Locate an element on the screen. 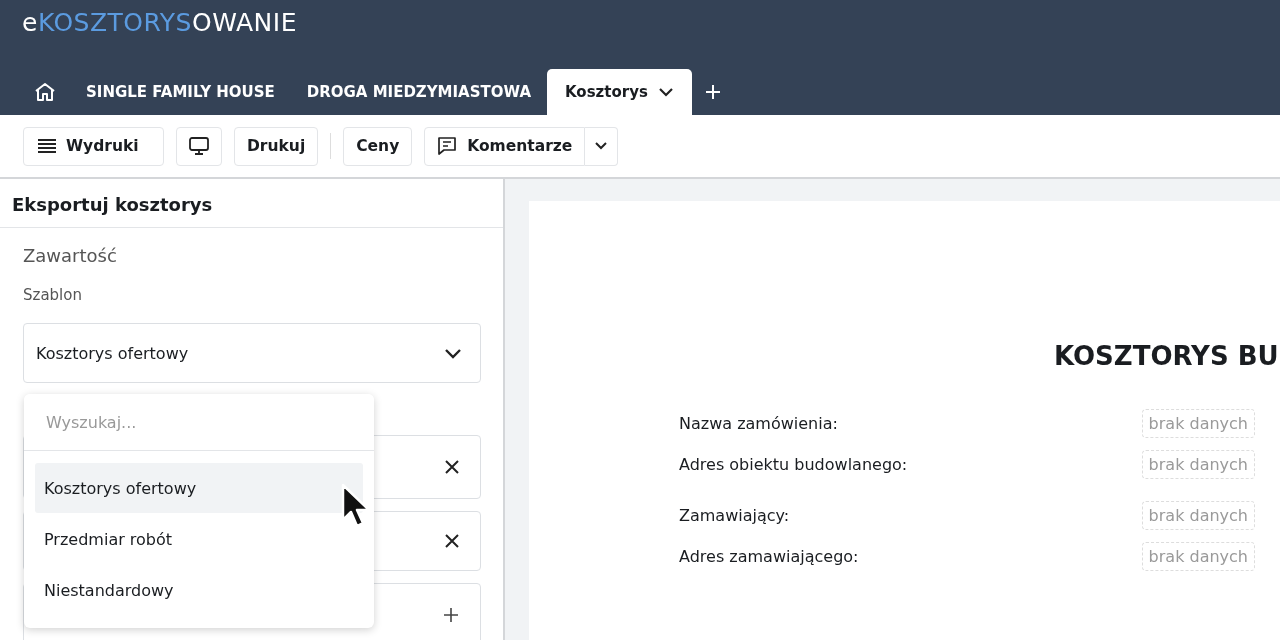 This screenshot has height=640, width=1280. tab: DROGA MIEDZYMIASTOWA is located at coordinates (418, 92).